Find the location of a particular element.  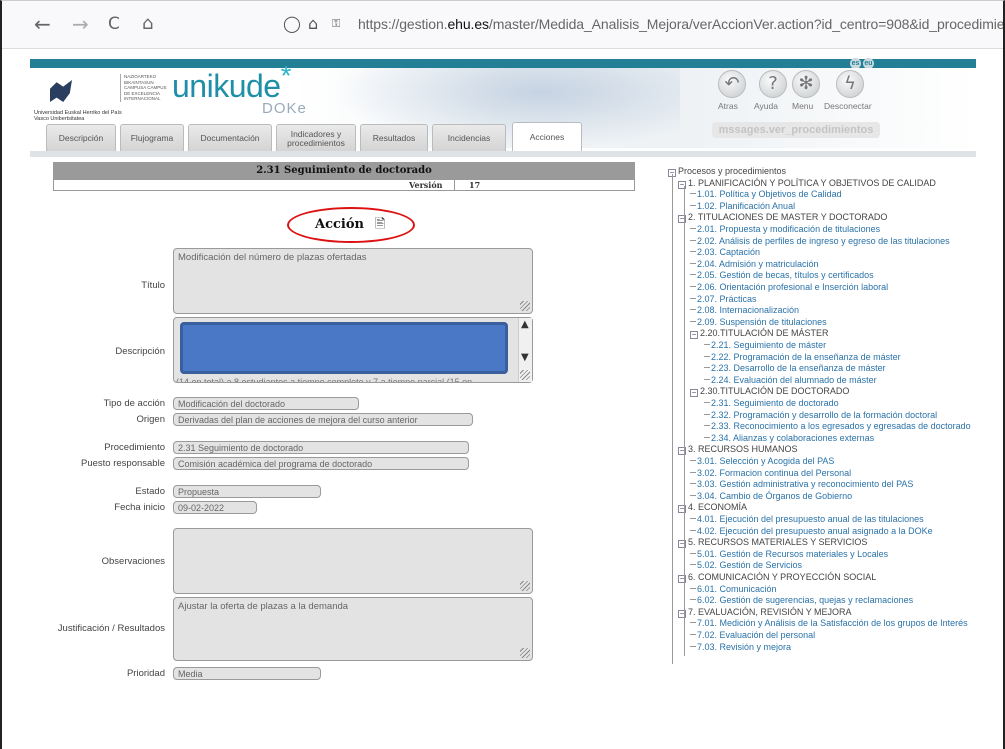

tree-item: 1.02. Planificación Anual is located at coordinates (742, 207).